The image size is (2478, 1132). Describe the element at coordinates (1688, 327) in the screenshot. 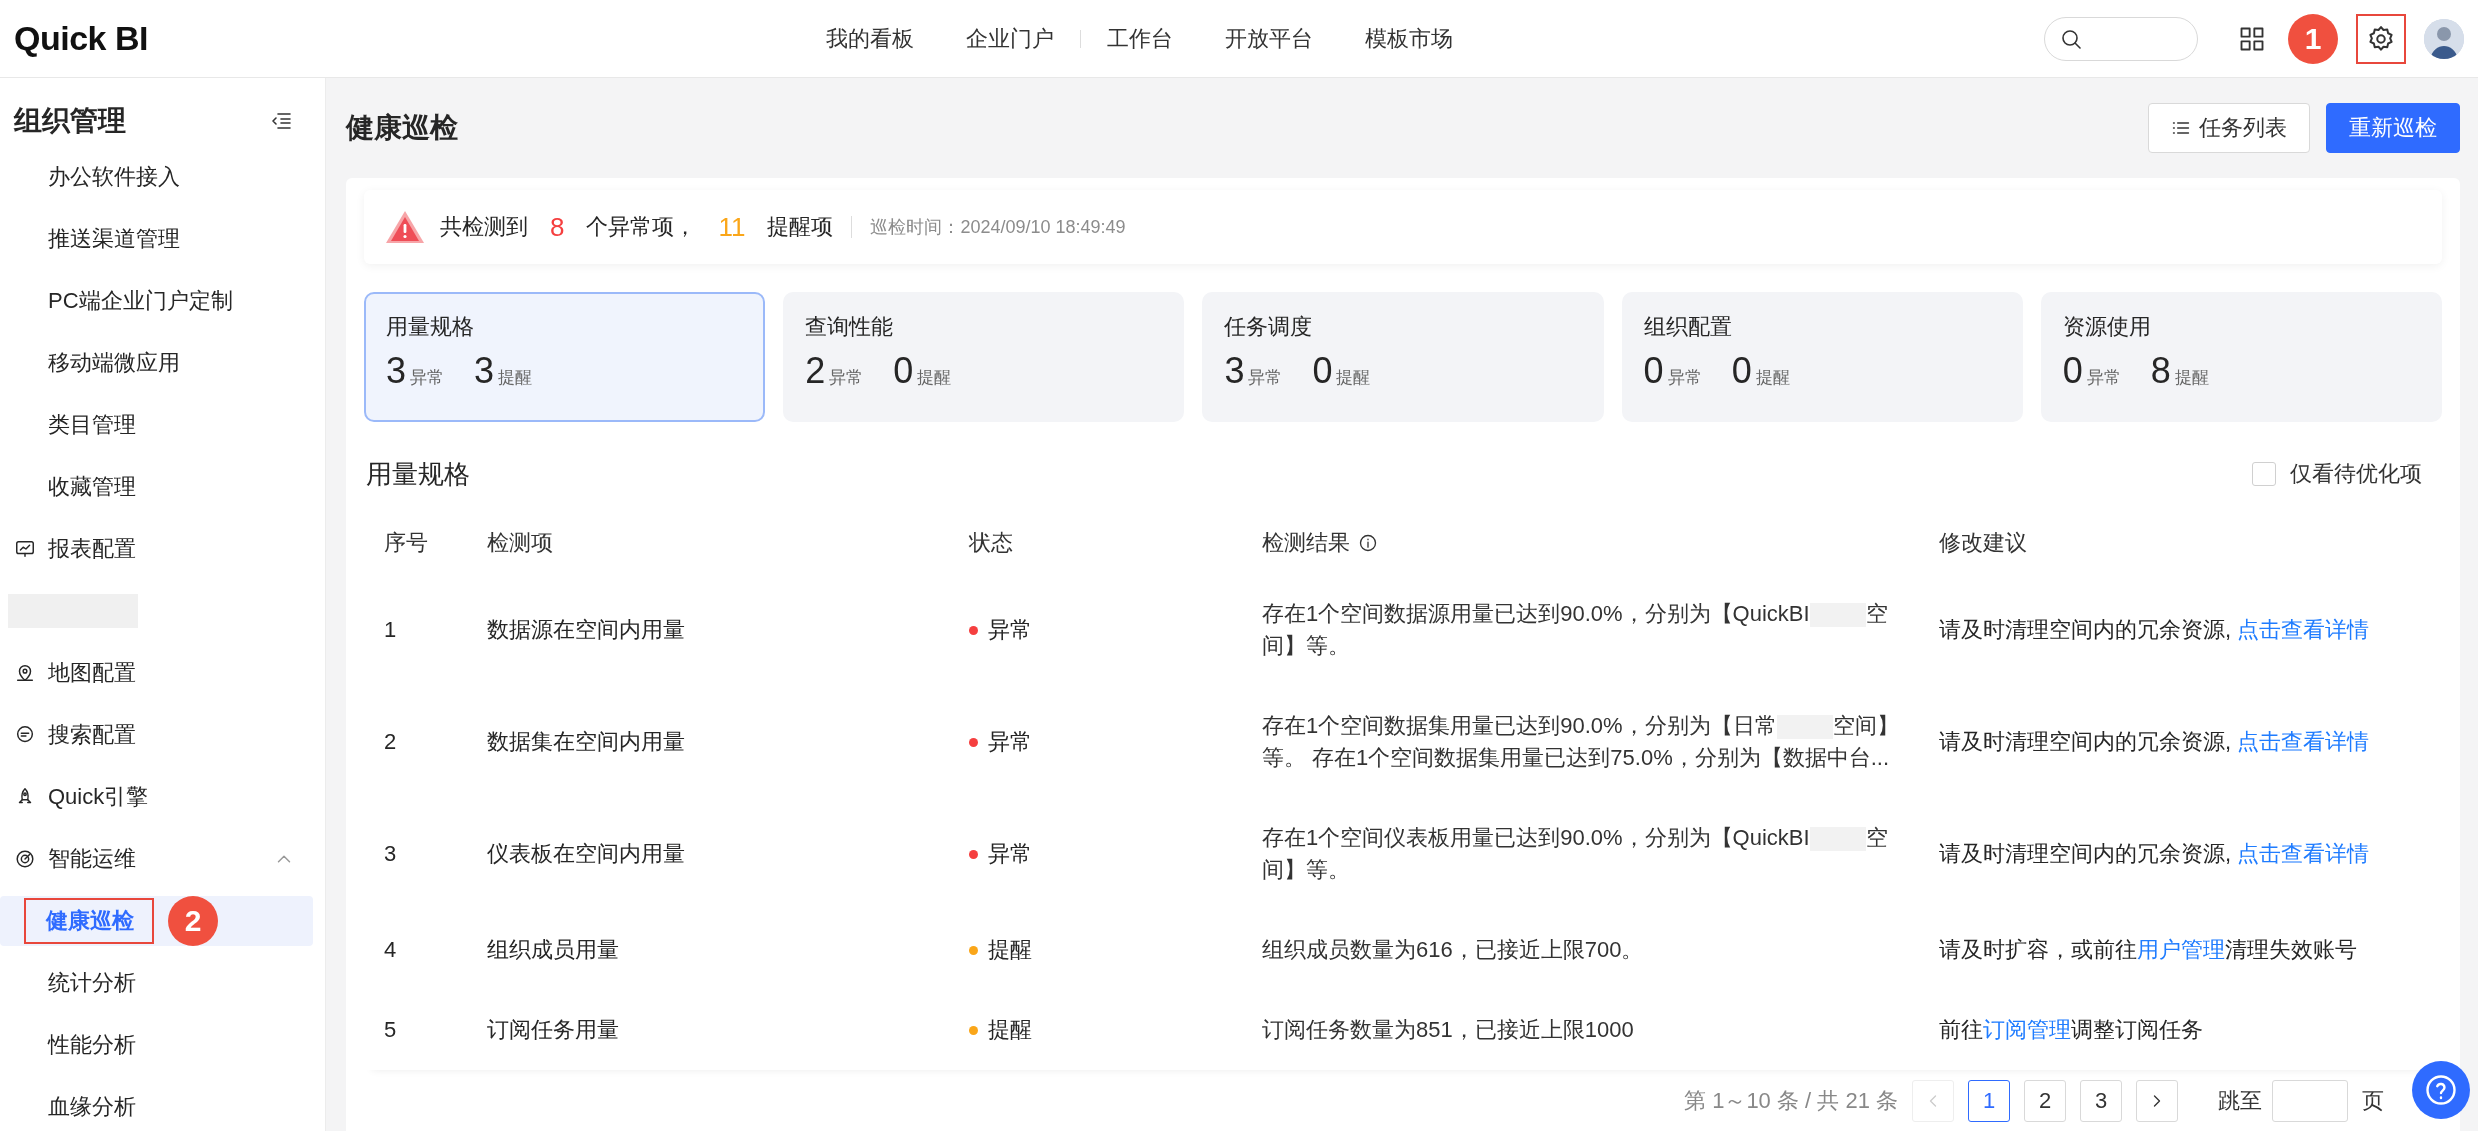

I see `category-title: 组织配置` at that location.